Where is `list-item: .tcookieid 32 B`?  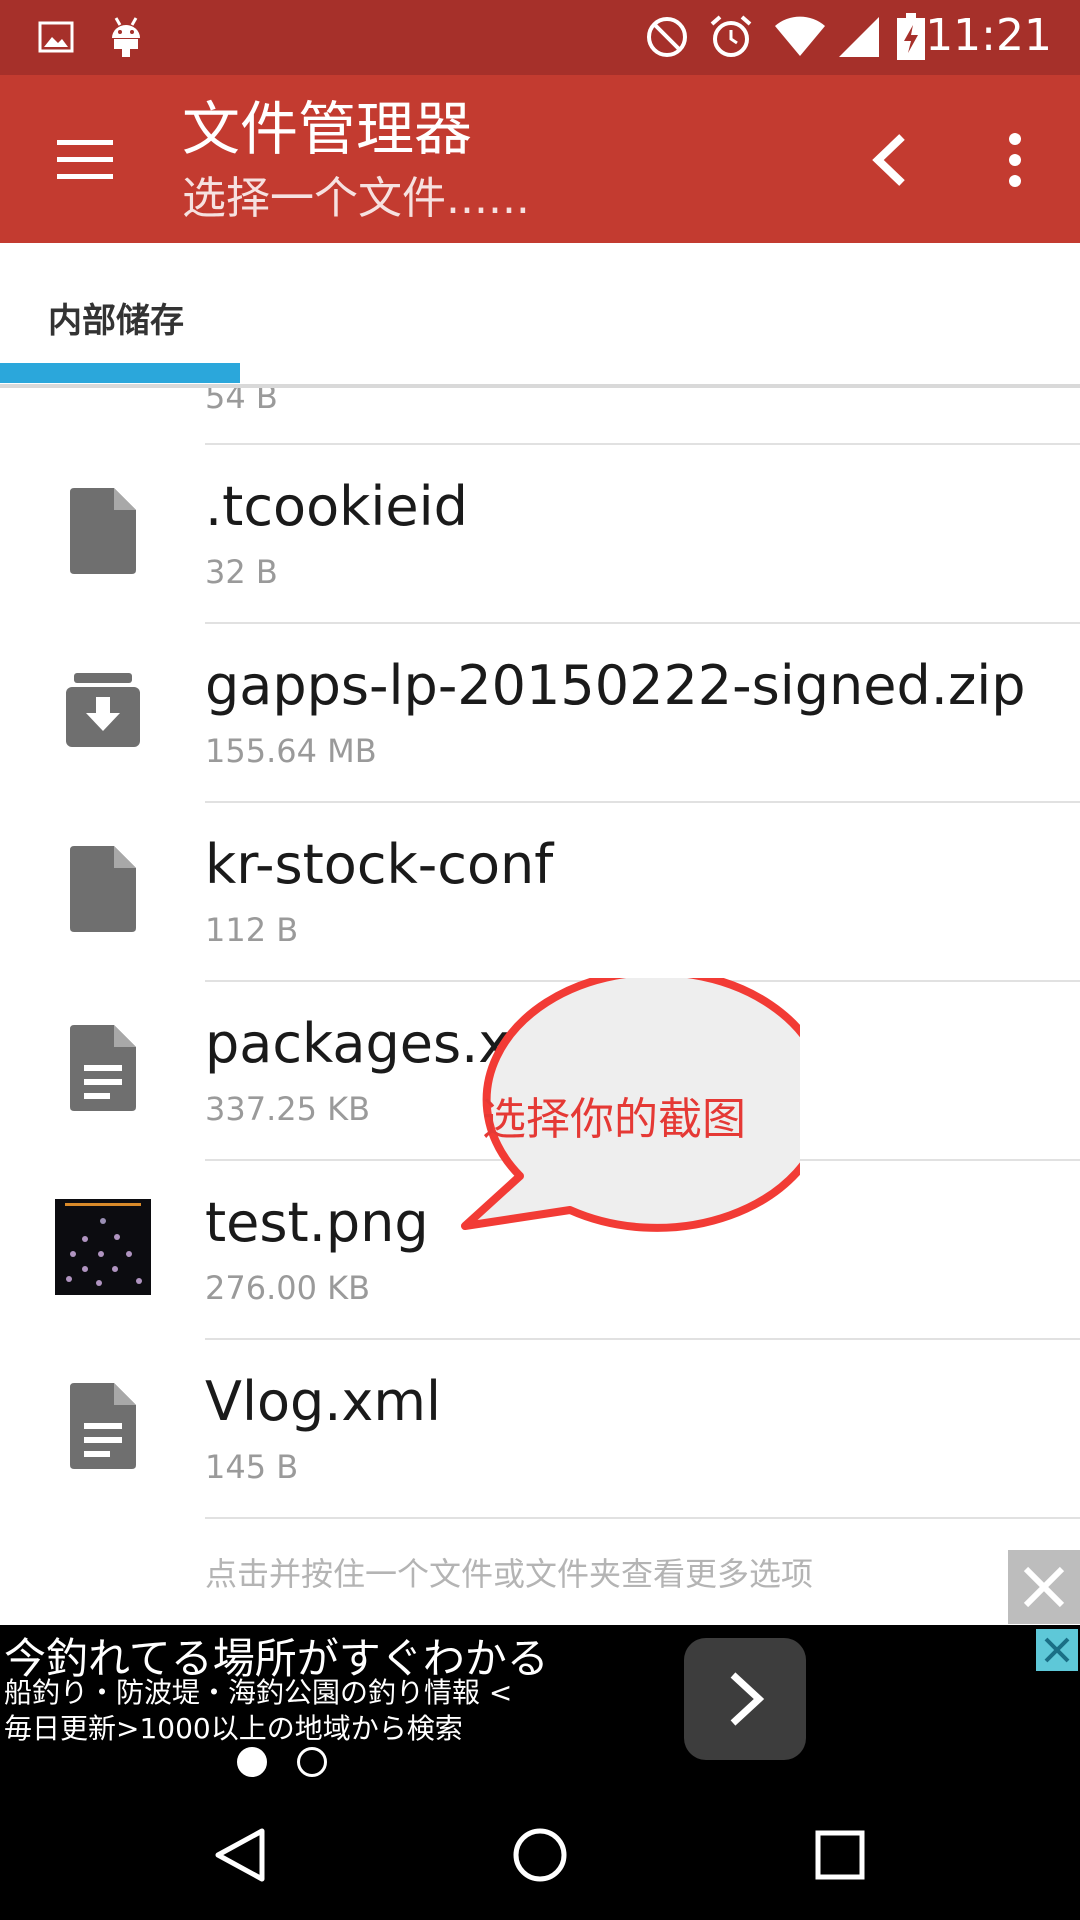 list-item: .tcookieid 32 B is located at coordinates (540, 532).